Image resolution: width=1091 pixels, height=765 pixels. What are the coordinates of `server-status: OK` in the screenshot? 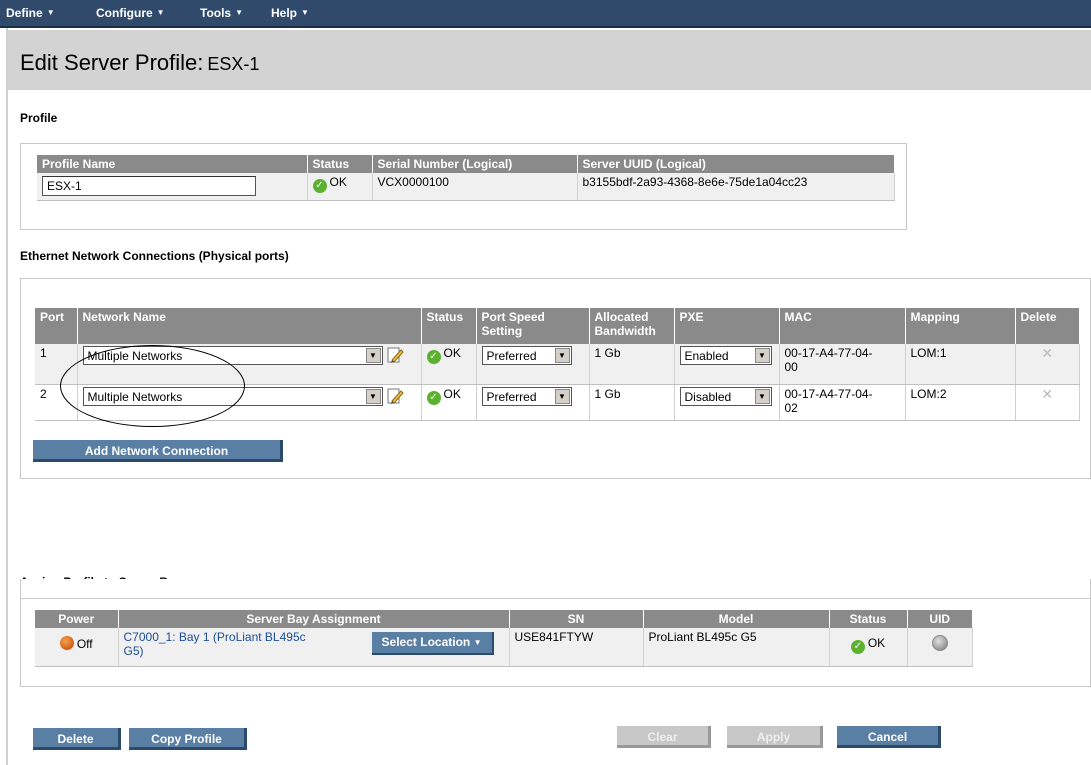 It's located at (876, 643).